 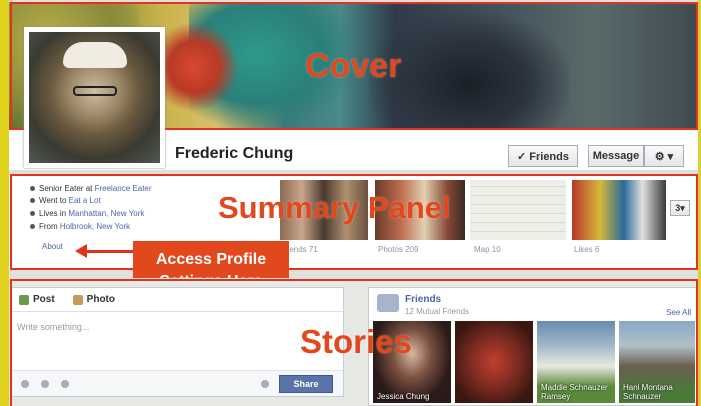 I want to click on message-button: Message, so click(x=616, y=156).